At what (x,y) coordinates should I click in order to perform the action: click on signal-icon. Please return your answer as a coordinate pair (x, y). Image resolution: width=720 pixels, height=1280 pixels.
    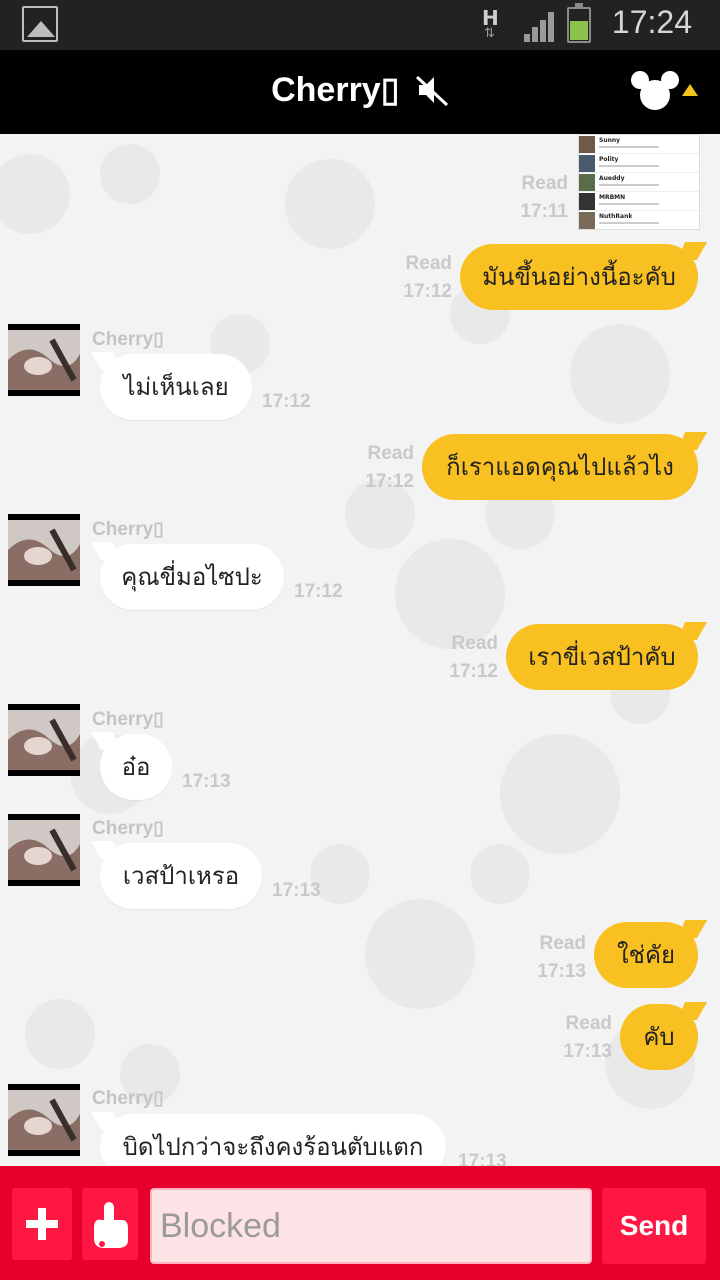
    Looking at the image, I should click on (542, 26).